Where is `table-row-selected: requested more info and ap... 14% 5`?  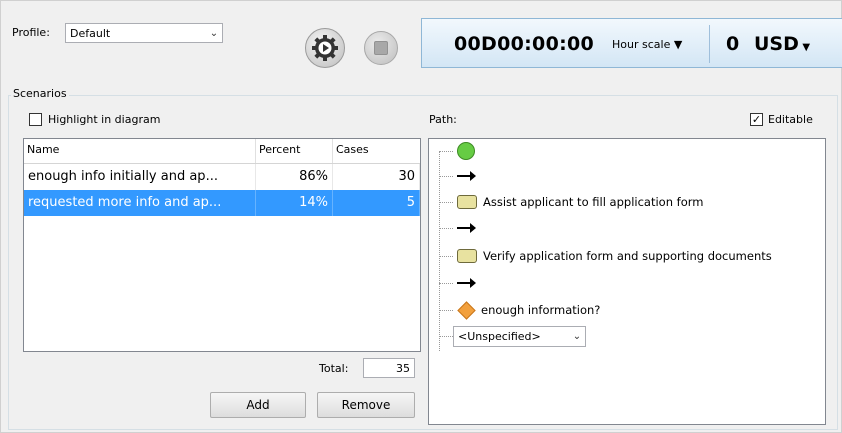 table-row-selected: requested more info and ap... 14% 5 is located at coordinates (222, 203).